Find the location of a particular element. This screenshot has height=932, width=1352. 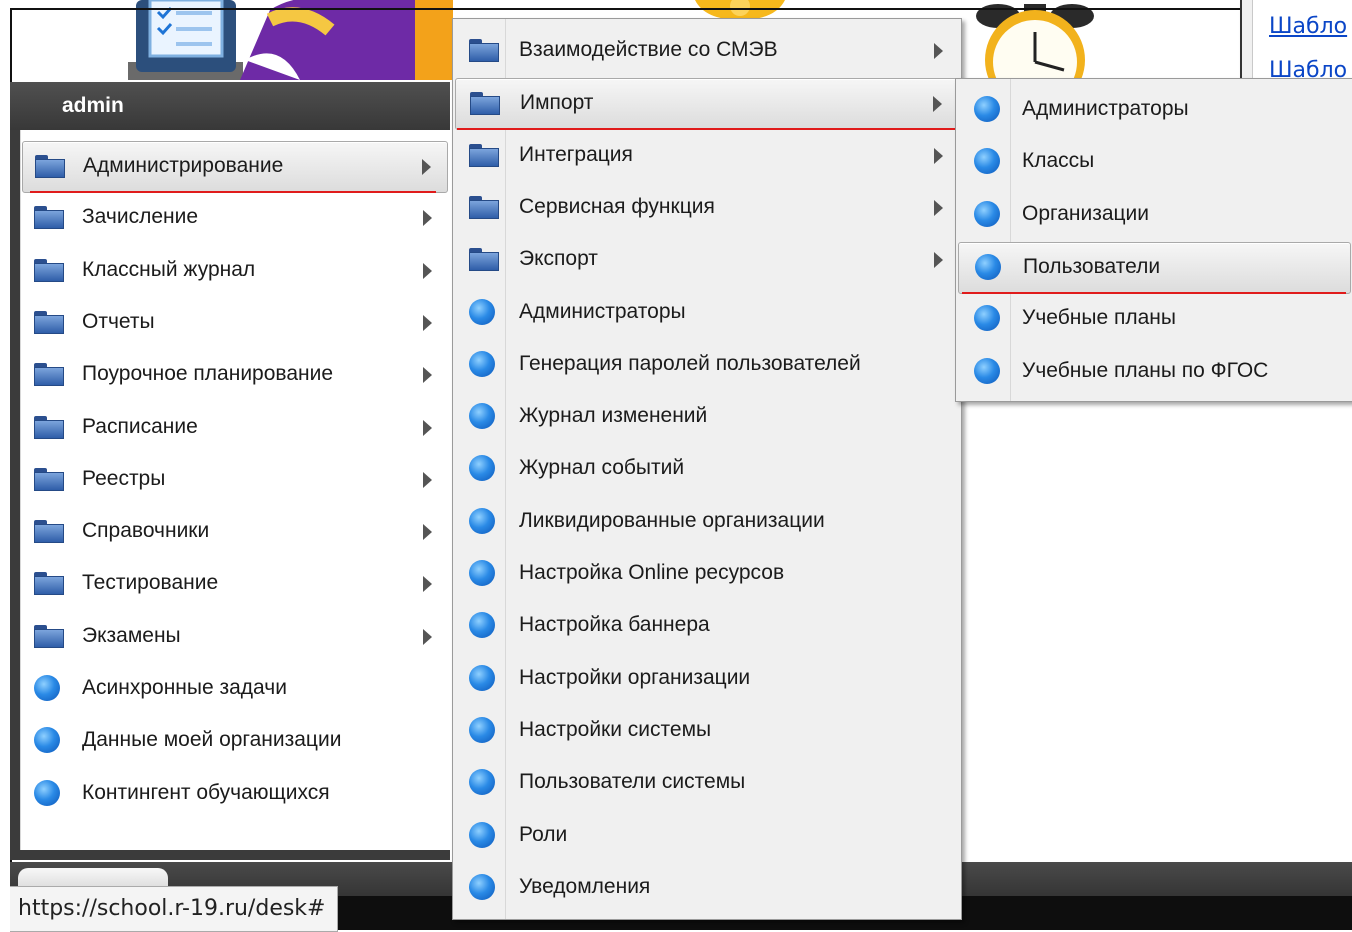

import-menu-item: Администраторы is located at coordinates (1154, 110).